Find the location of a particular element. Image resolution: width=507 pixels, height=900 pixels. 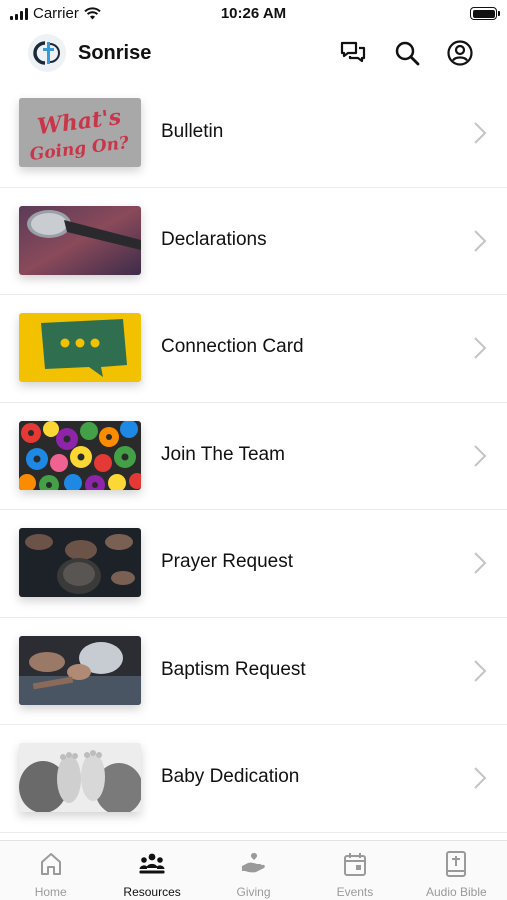

list-item-join-the-team: Join The Team is located at coordinates (253, 456).